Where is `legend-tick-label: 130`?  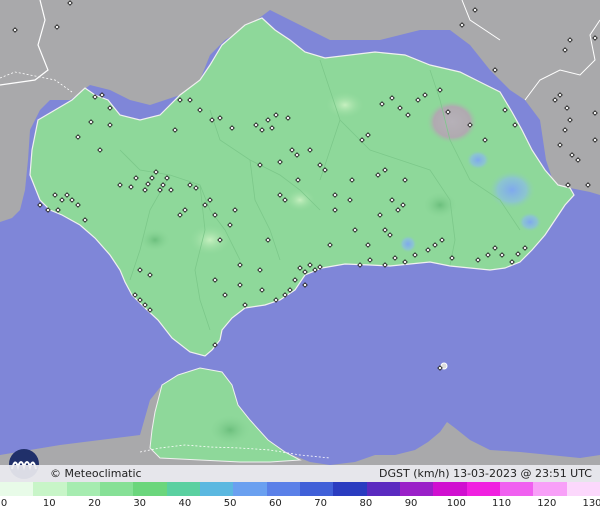
legend-tick-label: 130 is located at coordinates (591, 503).